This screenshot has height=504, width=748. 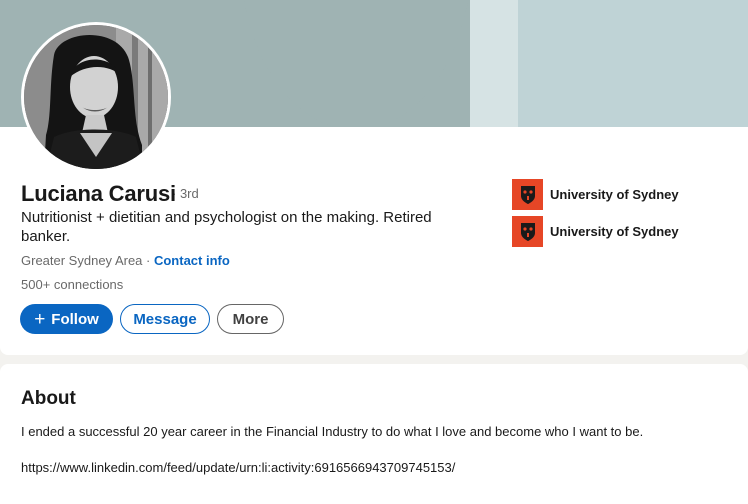 What do you see at coordinates (75, 319) in the screenshot?
I see `follow-label: Follow` at bounding box center [75, 319].